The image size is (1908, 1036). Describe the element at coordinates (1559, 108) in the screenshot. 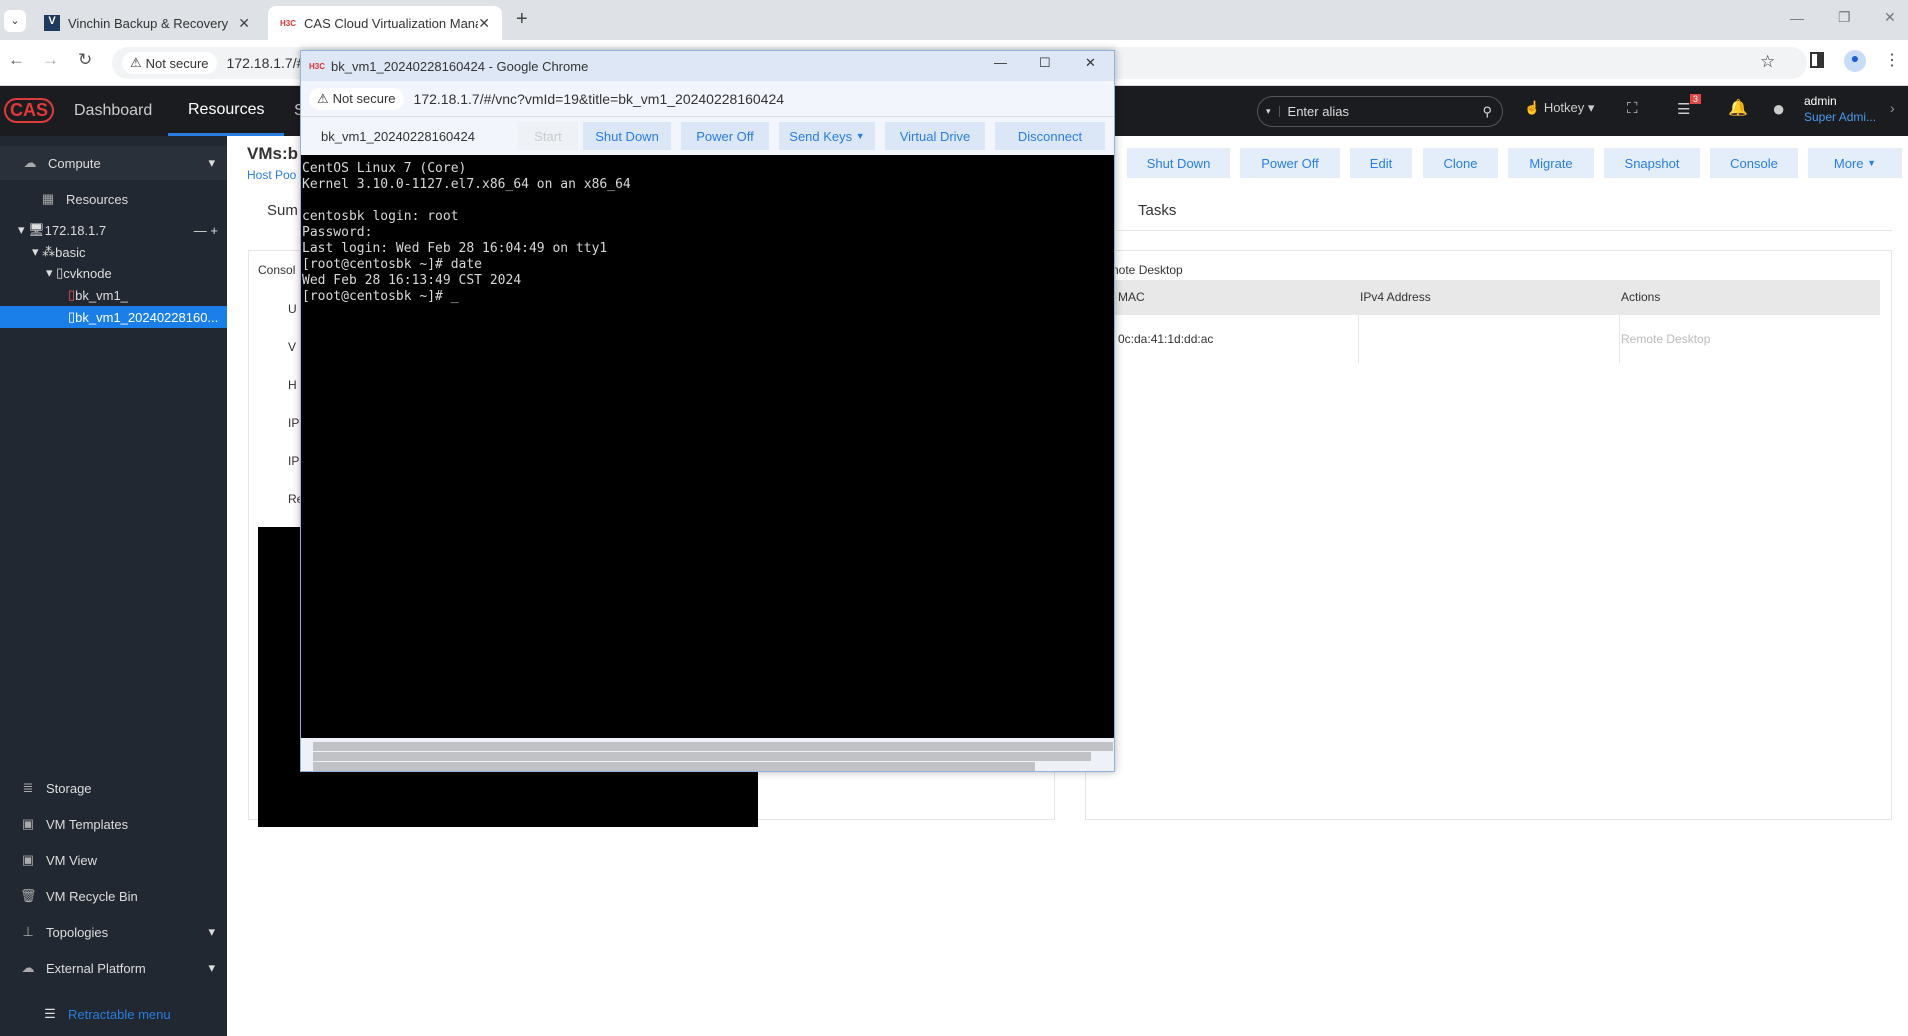

I see `hotkey-button: ☝ Hotkey ▾` at that location.